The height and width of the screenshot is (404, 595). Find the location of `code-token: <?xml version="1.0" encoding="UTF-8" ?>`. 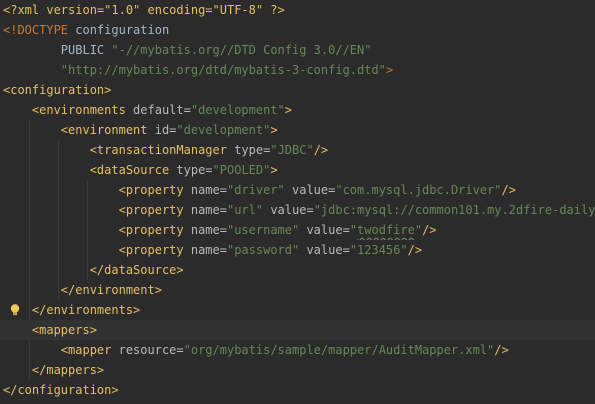

code-token: <?xml version="1.0" encoding="UTF-8" ?> is located at coordinates (144, 10).